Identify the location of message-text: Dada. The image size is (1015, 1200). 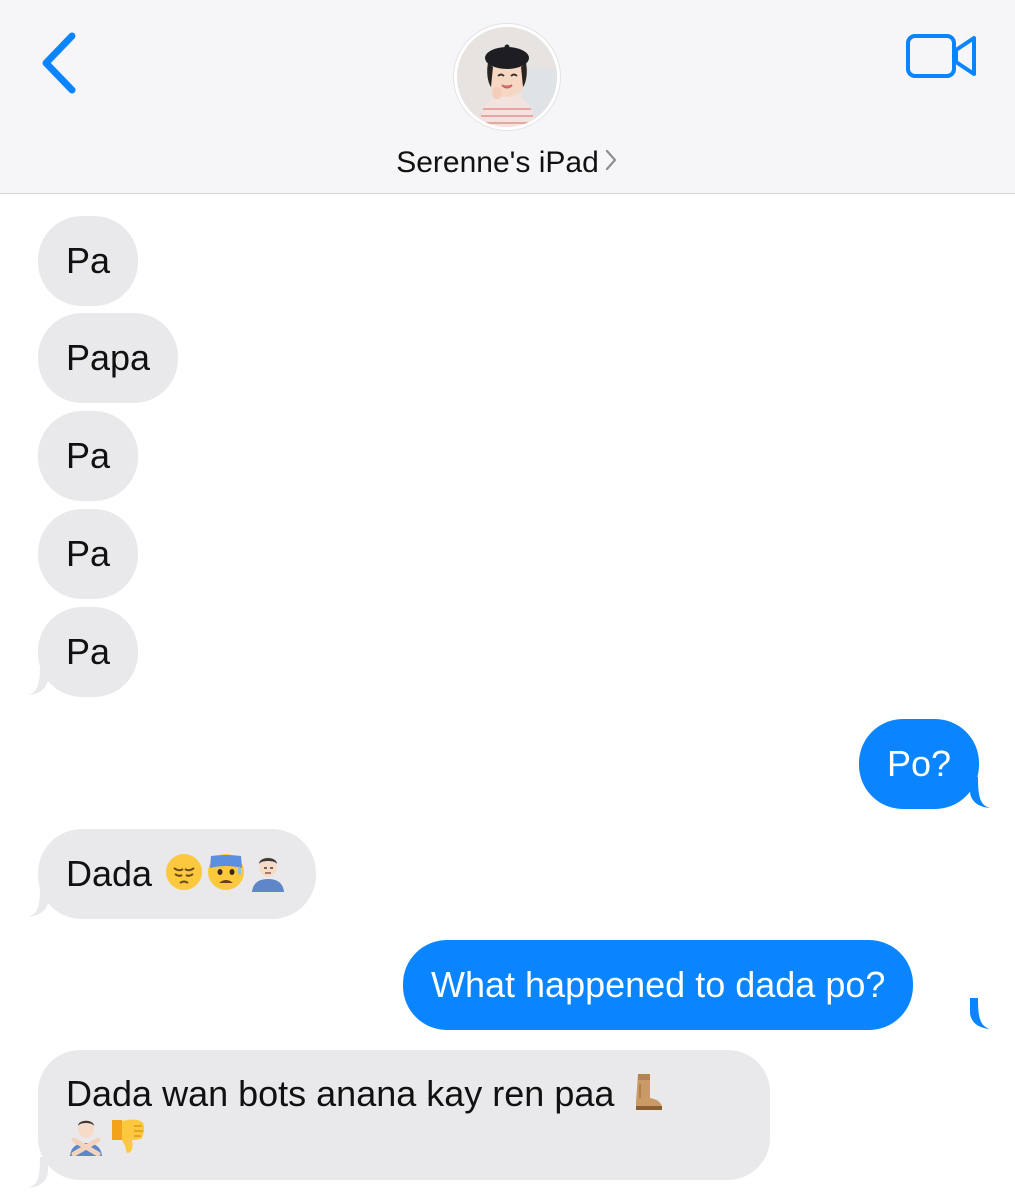
(109, 873).